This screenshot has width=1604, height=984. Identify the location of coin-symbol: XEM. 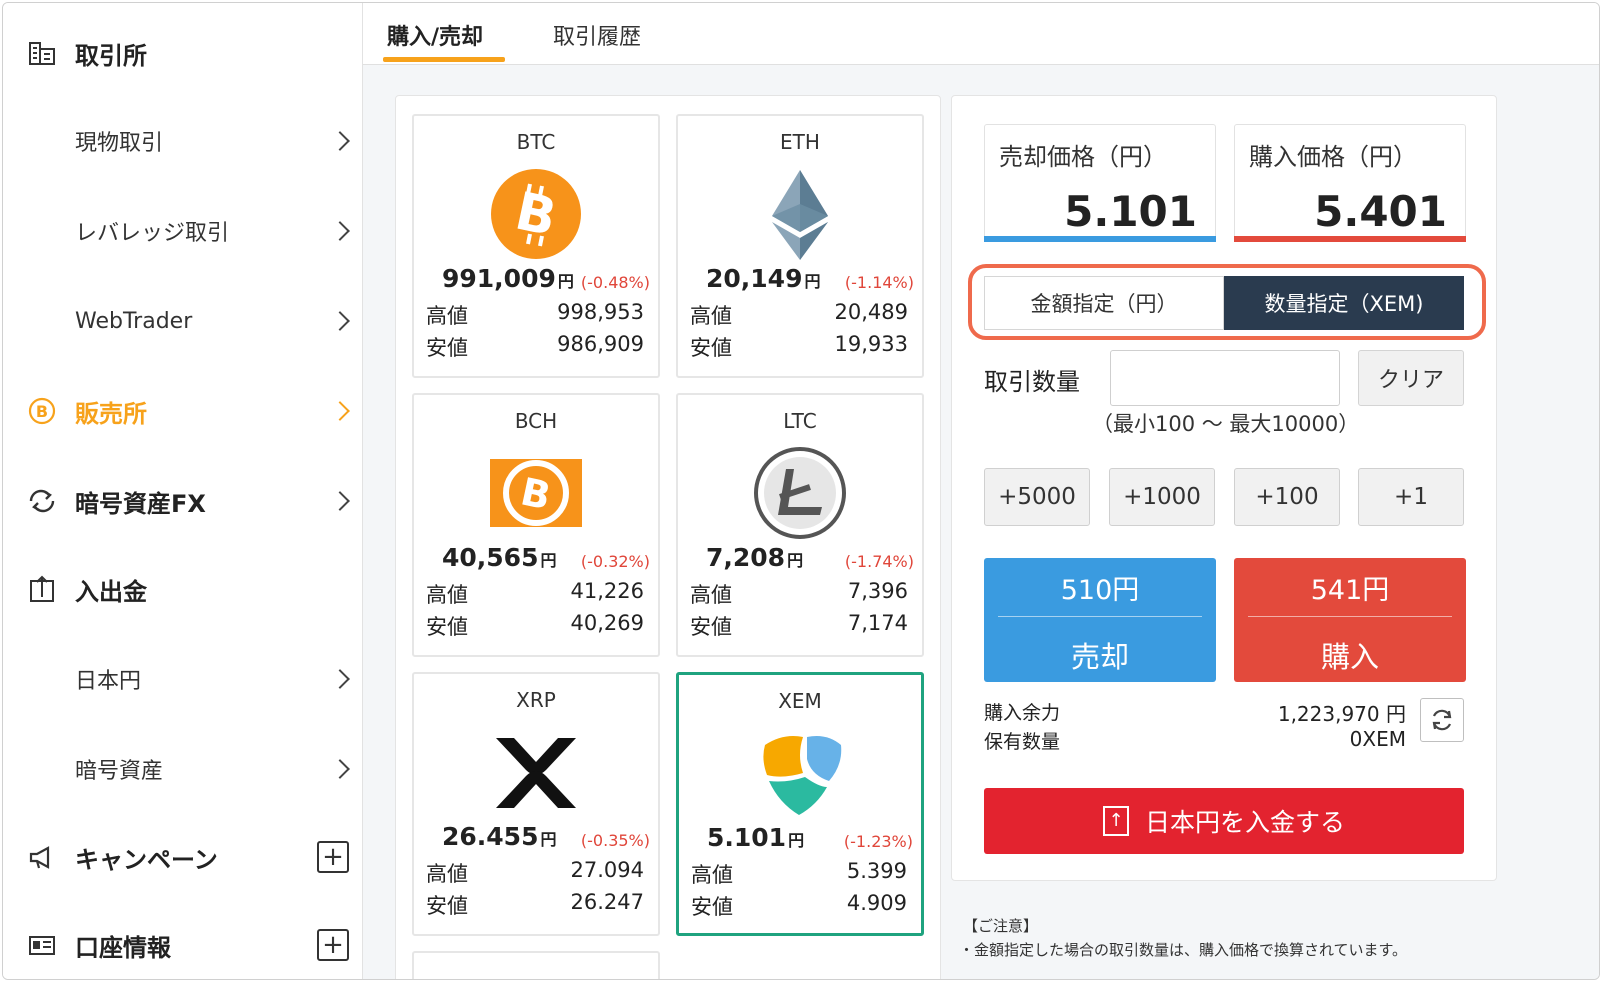
(800, 701).